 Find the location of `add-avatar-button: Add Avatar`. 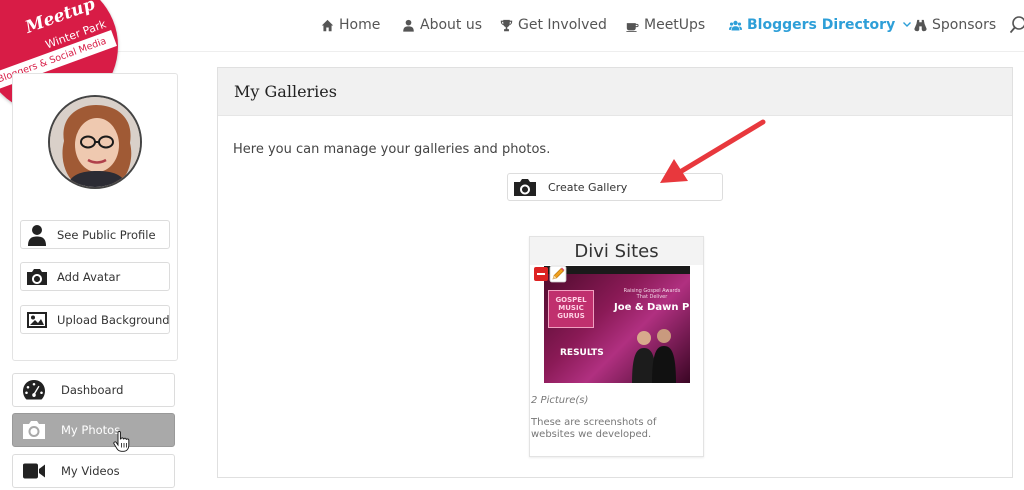

add-avatar-button: Add Avatar is located at coordinates (95, 276).